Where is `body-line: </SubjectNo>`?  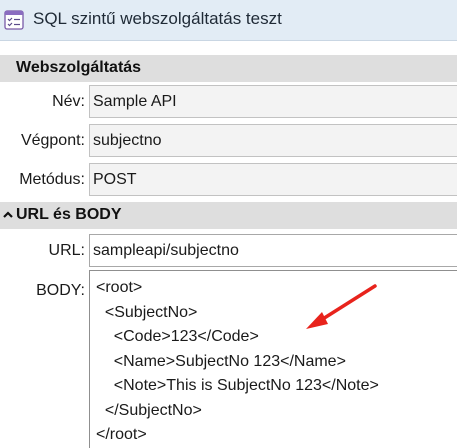
body-line: </SubjectNo> is located at coordinates (149, 410).